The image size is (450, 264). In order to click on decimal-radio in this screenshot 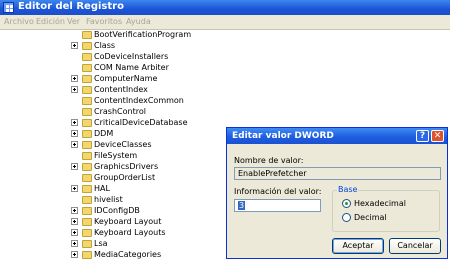, I will do `click(346, 217)`.